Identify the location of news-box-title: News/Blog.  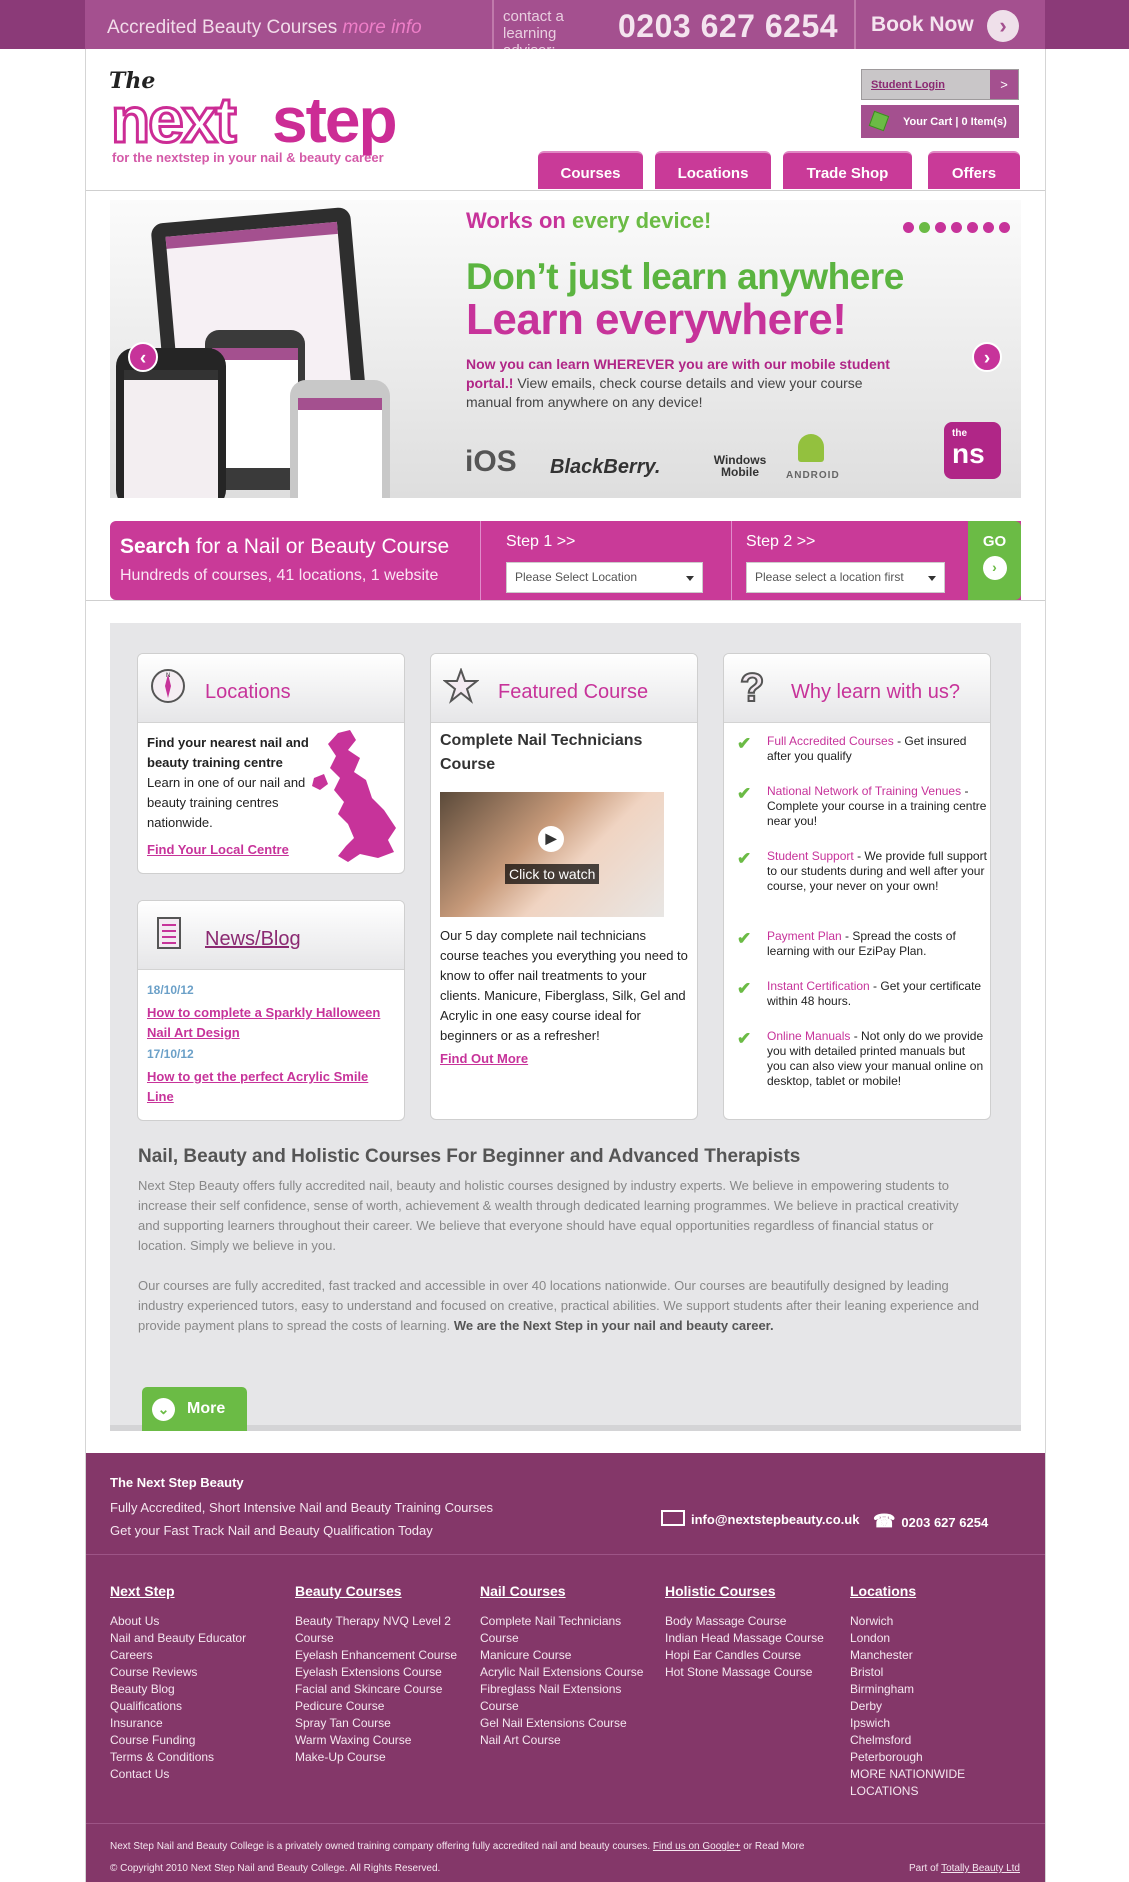
(253, 939).